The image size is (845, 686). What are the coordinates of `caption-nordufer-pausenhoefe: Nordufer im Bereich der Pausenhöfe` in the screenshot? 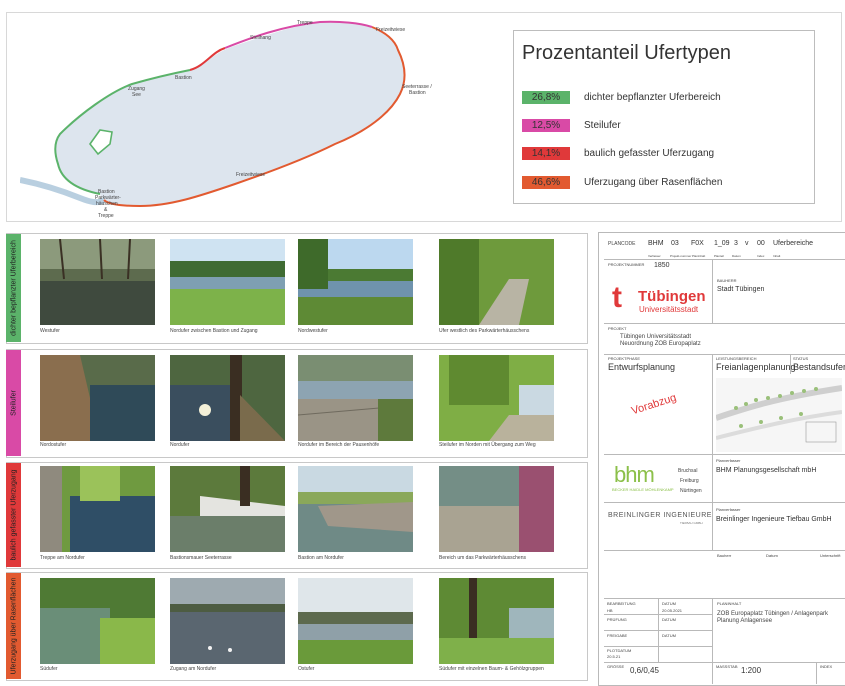 It's located at (339, 445).